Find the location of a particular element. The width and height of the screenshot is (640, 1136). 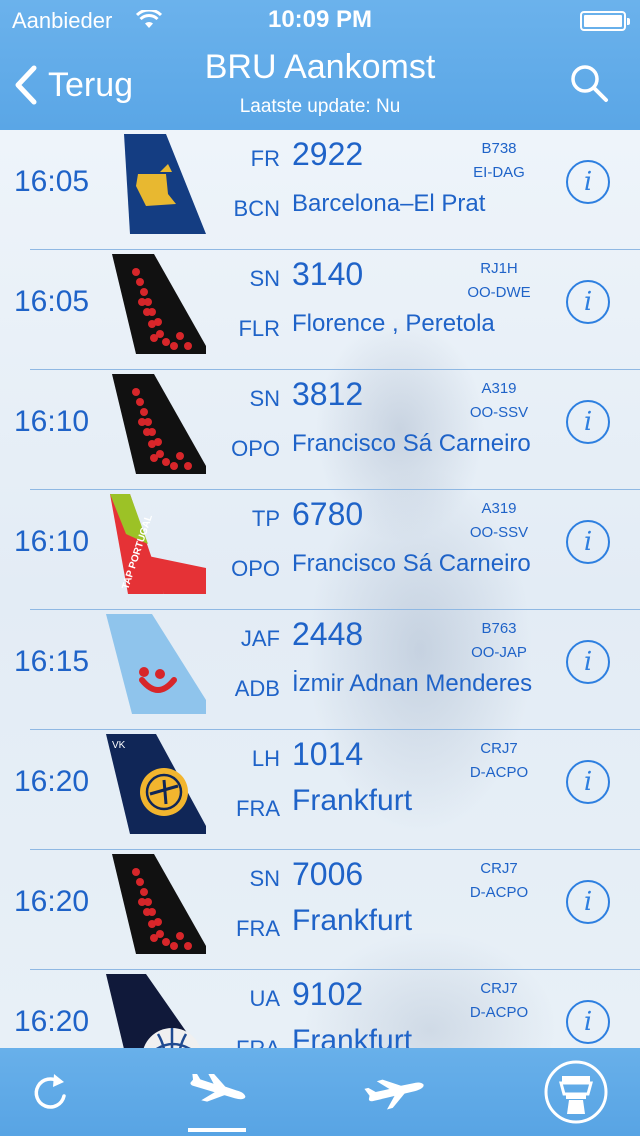

tab-refresh is located at coordinates (50, 1092).